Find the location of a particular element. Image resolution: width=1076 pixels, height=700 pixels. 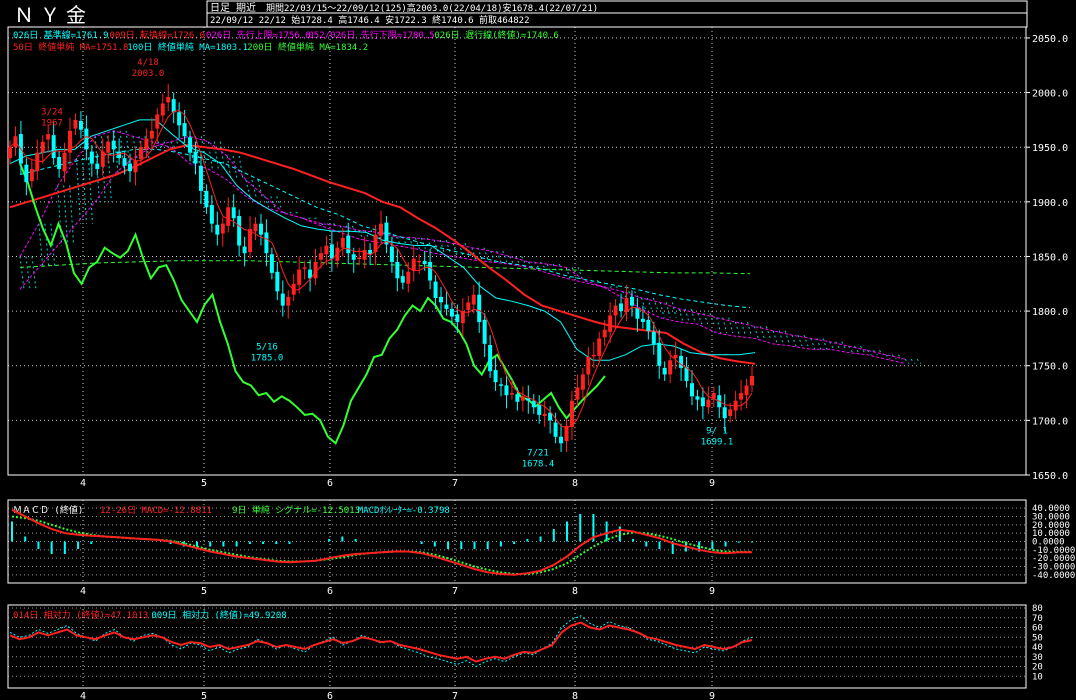

rsi-tick-label: 60 is located at coordinates (1037, 629).